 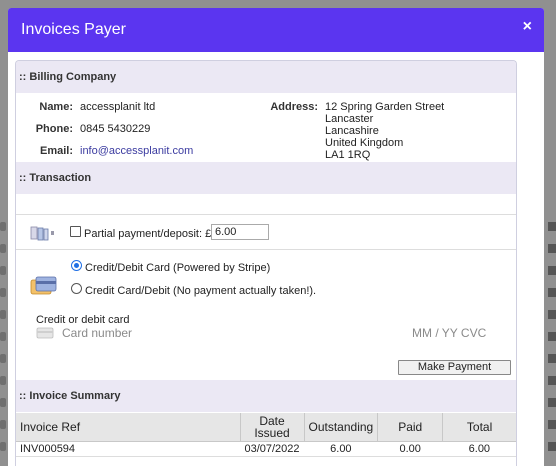 What do you see at coordinates (128, 427) in the screenshot?
I see `col-invoice-ref: Invoice Ref` at bounding box center [128, 427].